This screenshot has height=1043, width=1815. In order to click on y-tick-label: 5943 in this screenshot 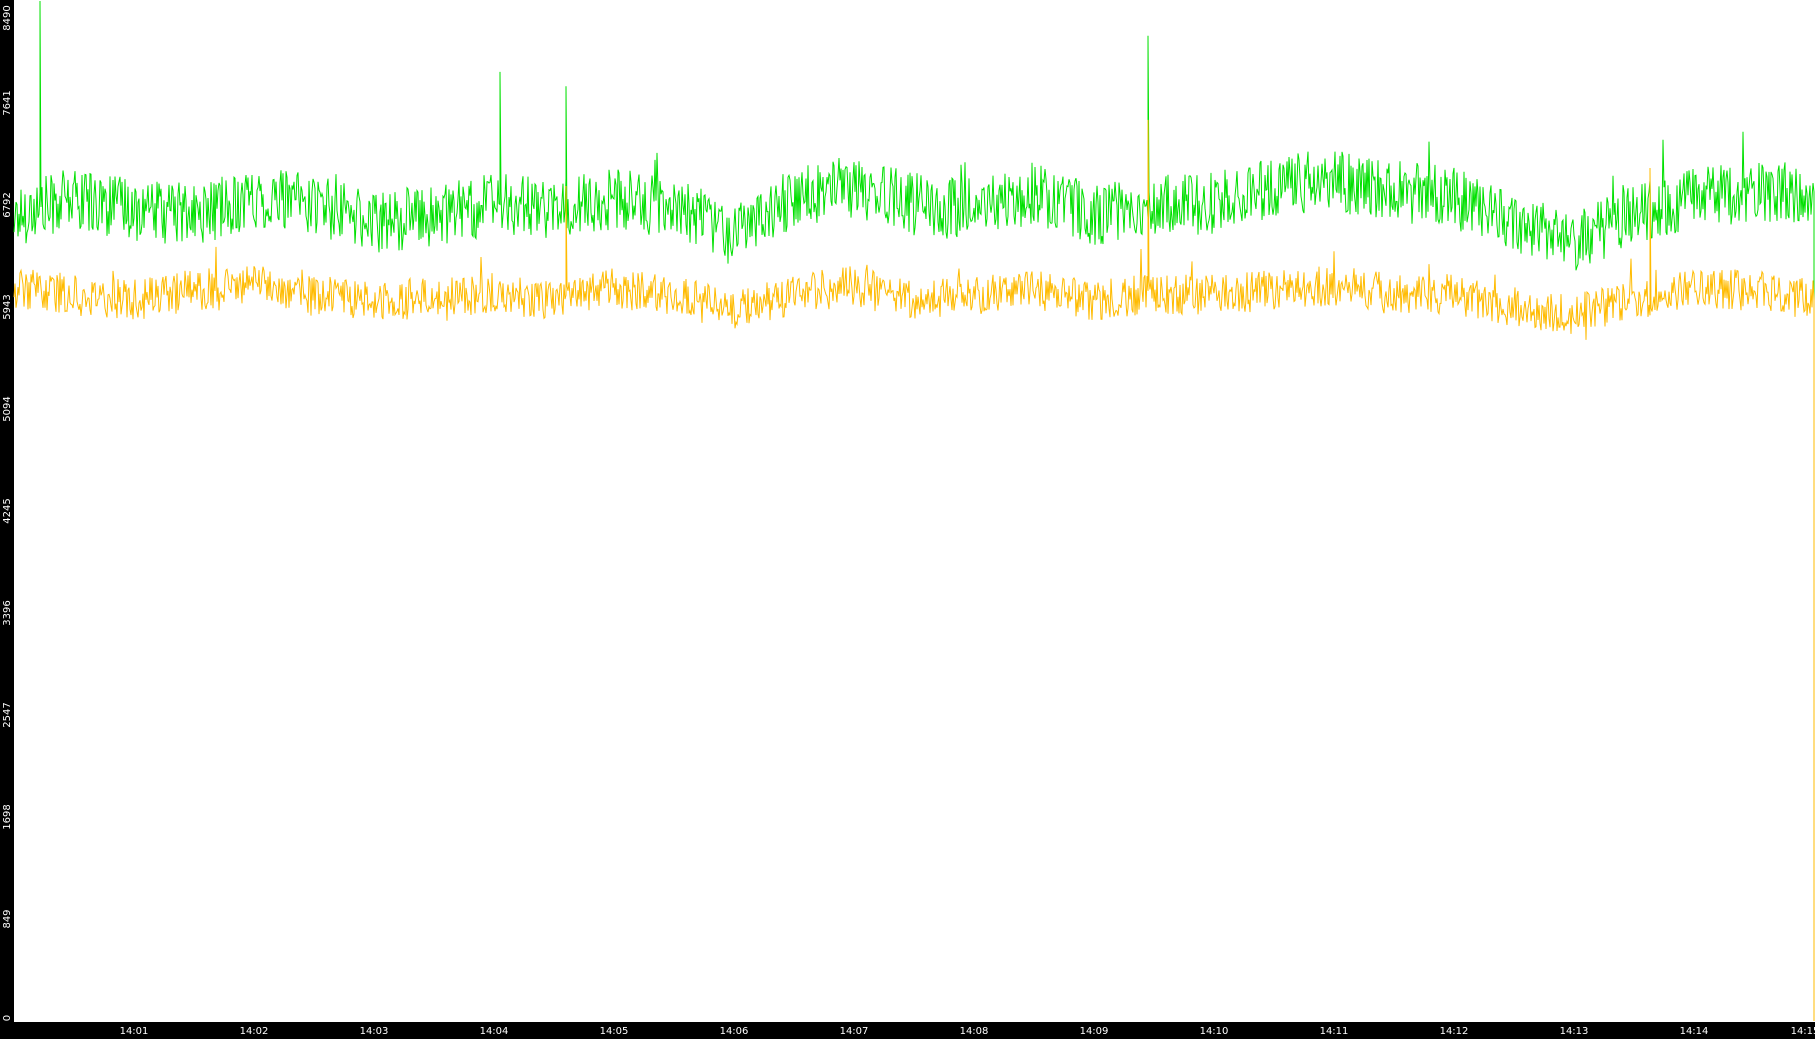, I will do `click(7, 306)`.